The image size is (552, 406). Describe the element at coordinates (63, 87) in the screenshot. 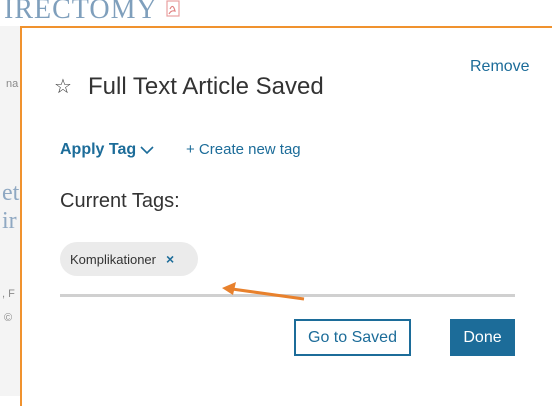

I see `star-outline-icon: ☆` at that location.